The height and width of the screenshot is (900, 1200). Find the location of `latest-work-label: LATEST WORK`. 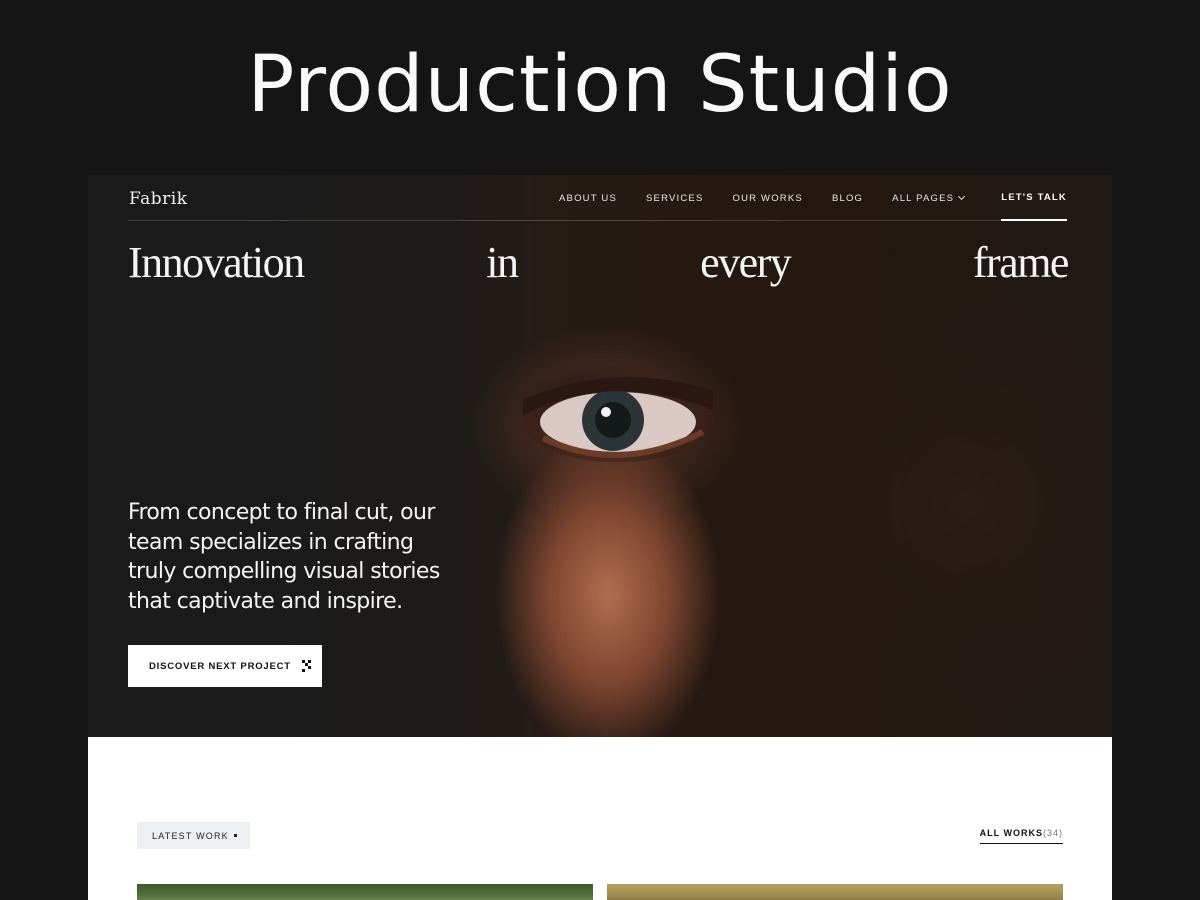

latest-work-label: LATEST WORK is located at coordinates (190, 835).